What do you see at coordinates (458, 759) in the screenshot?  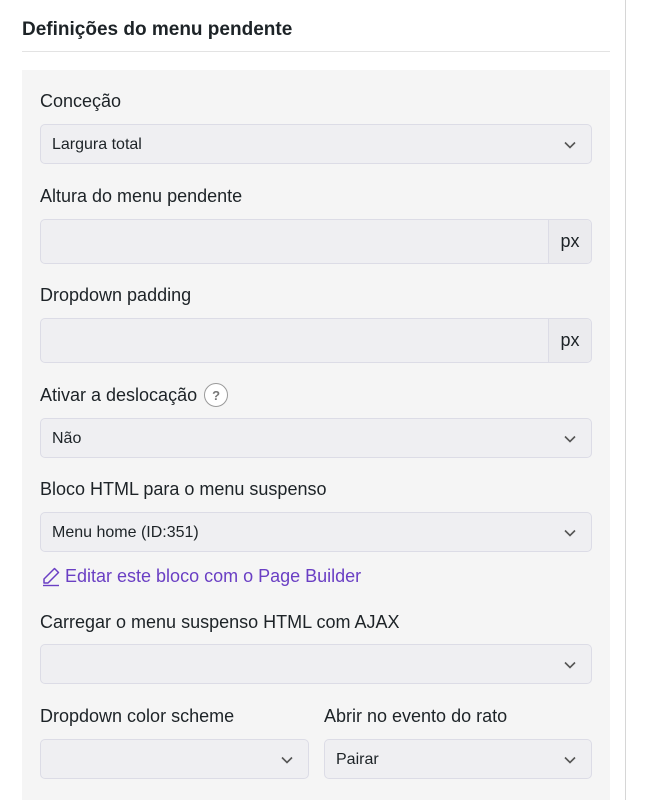 I see `mouse-event-select: Pairar` at bounding box center [458, 759].